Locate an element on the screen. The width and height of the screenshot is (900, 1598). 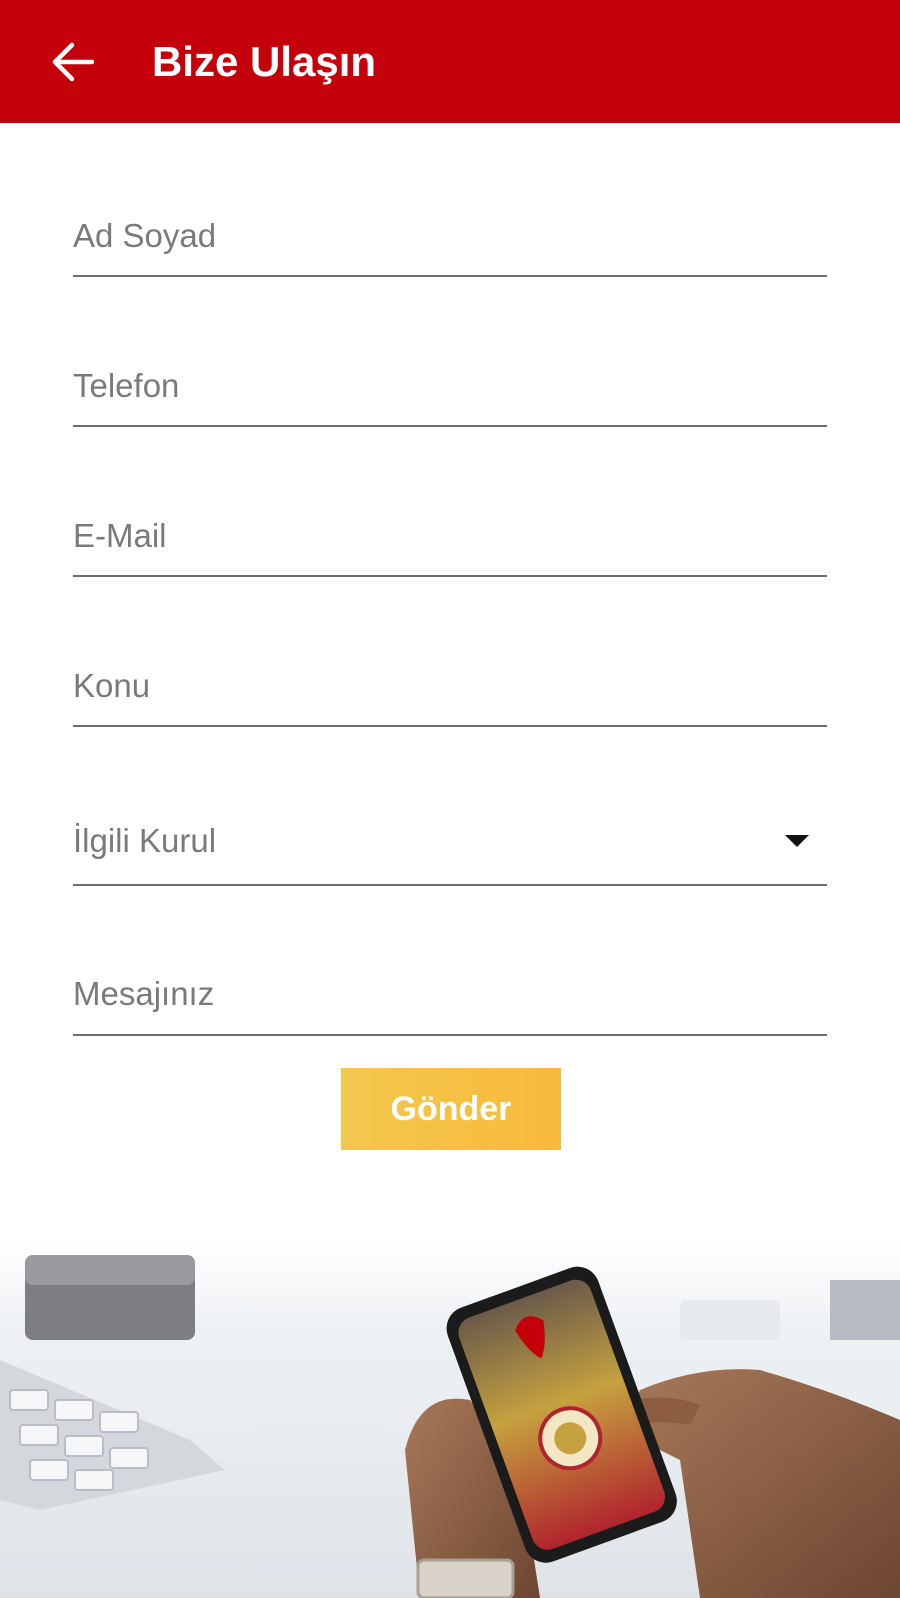
name-field-container is located at coordinates (450, 244).